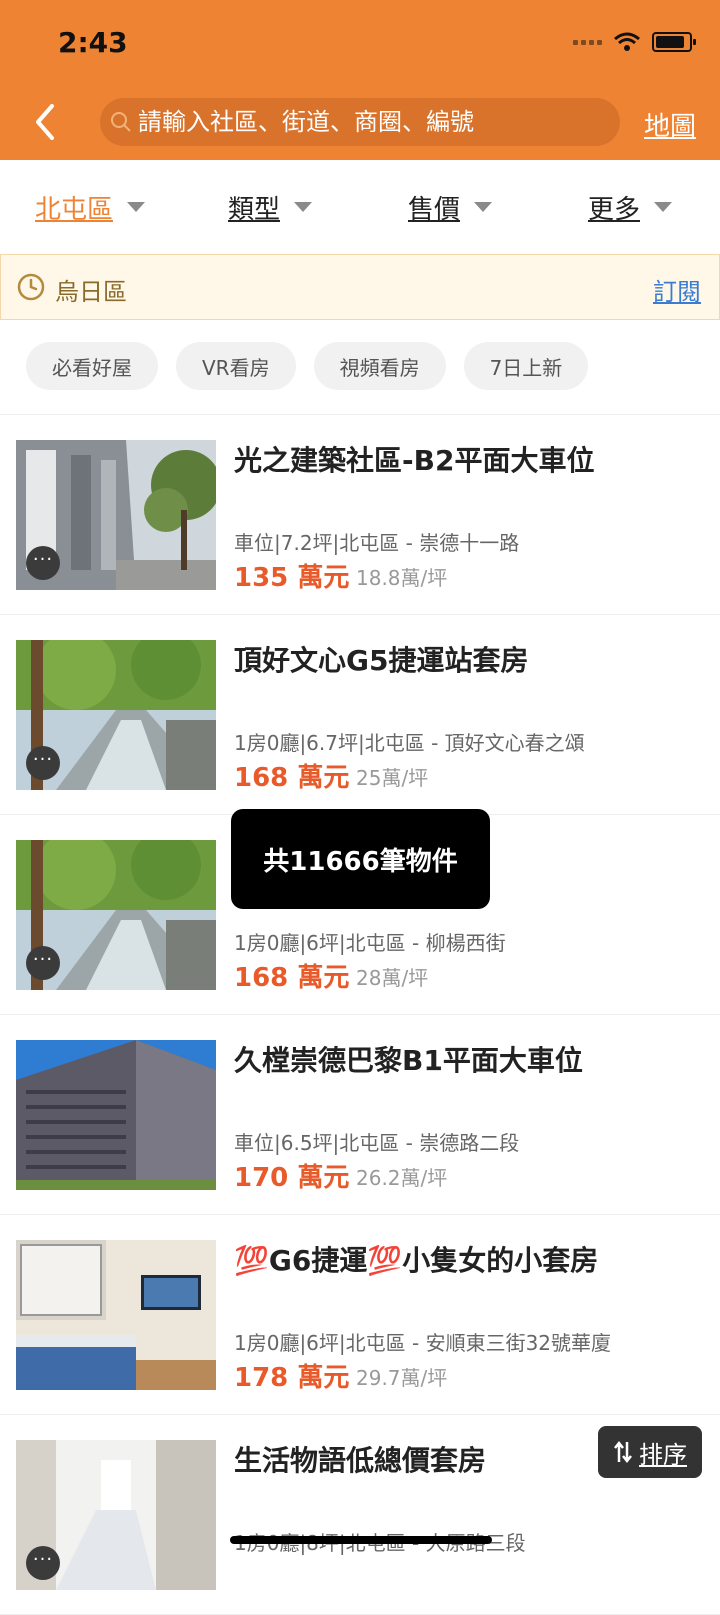 The image size is (720, 1615). I want to click on search-input, so click(373, 122).